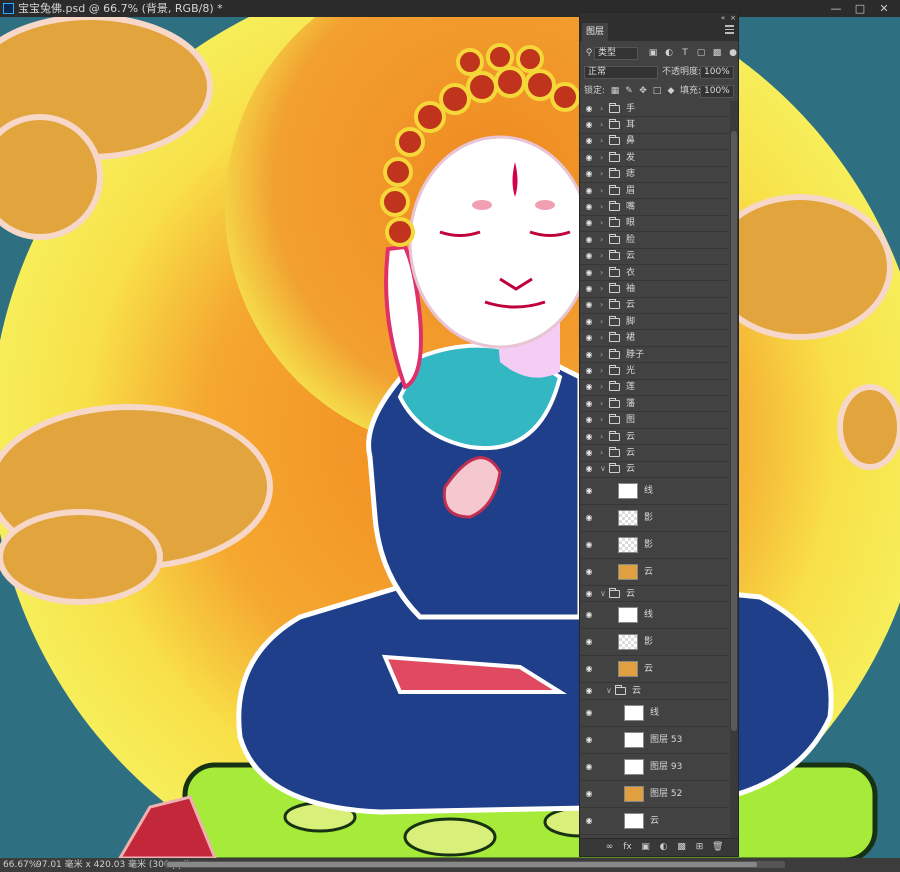 This screenshot has width=900, height=872. Describe the element at coordinates (654, 207) in the screenshot. I see `layer-group-row: ◉ › 嘴` at that location.